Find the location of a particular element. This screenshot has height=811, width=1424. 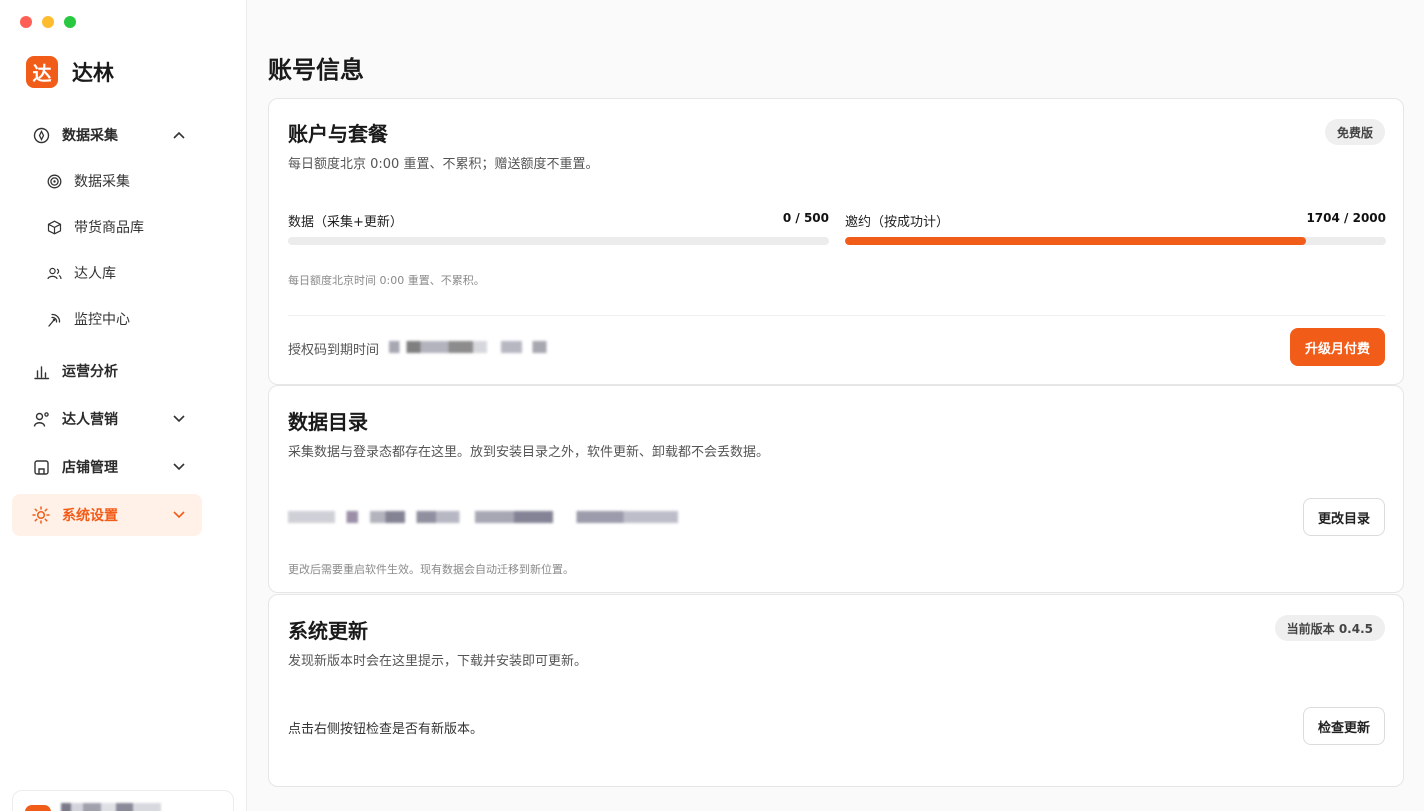

sidebar-item-label: 店铺管理 is located at coordinates (90, 468).